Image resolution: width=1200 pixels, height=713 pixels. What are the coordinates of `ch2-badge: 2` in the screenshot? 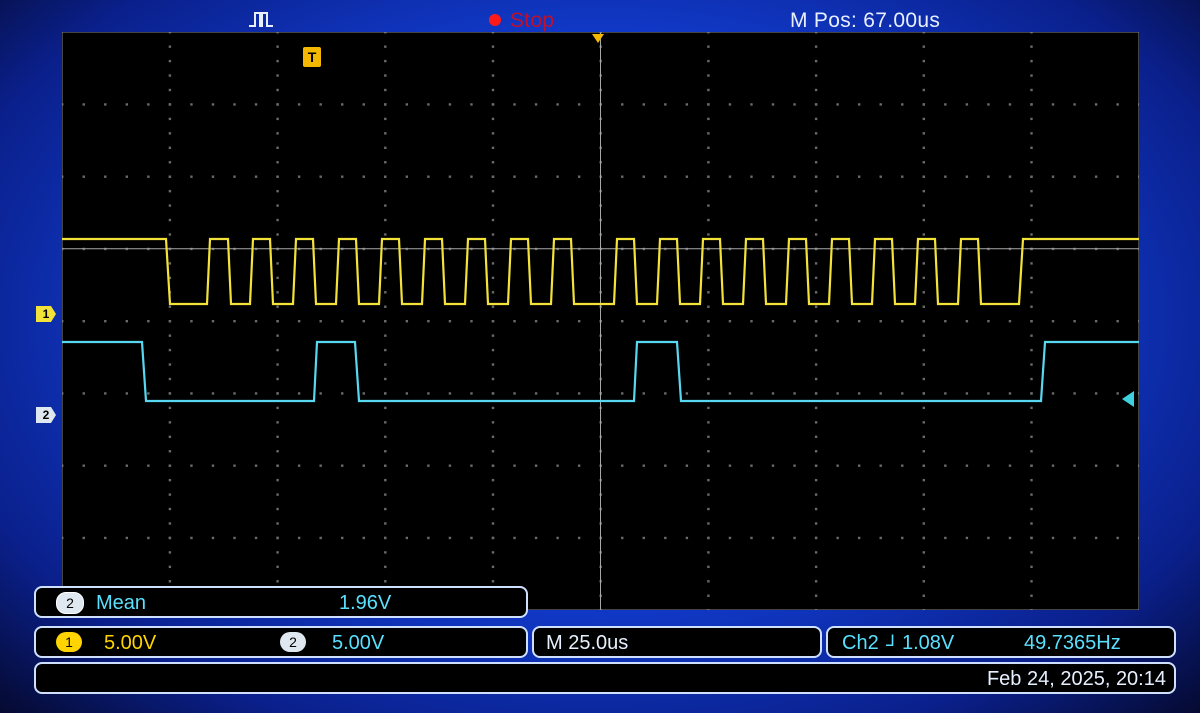 It's located at (293, 642).